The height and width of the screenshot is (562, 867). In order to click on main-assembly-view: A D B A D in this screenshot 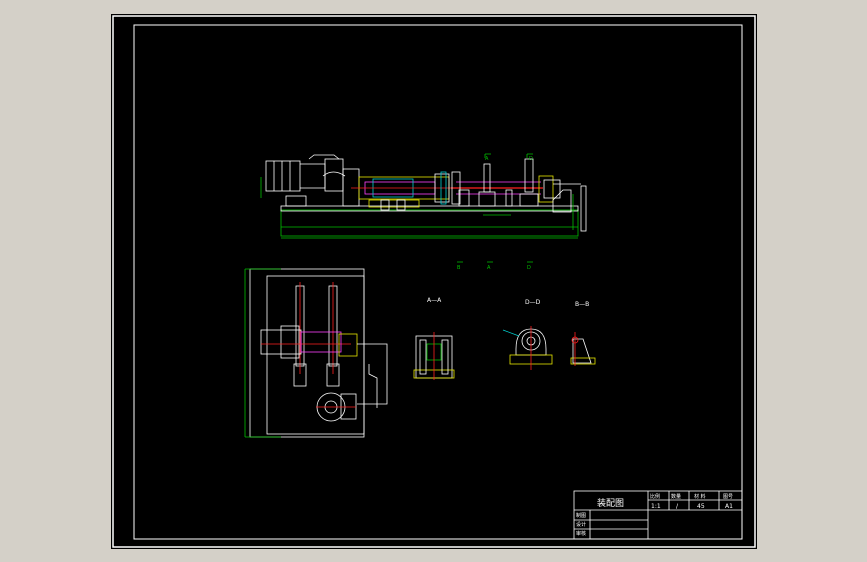, I will do `click(423, 212)`.